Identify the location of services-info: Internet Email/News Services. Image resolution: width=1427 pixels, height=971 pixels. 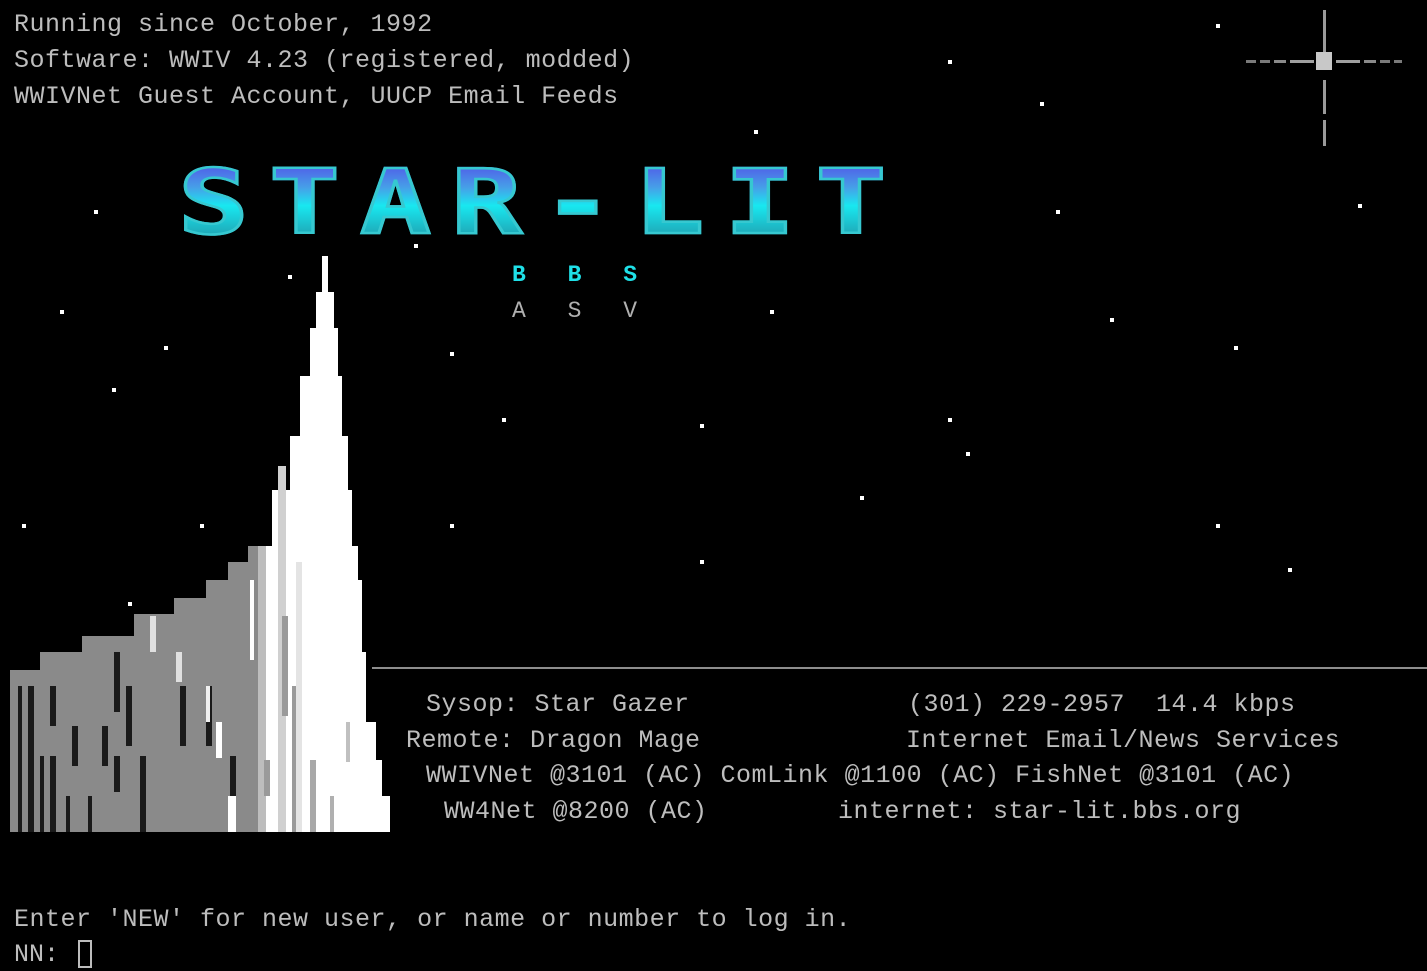
(1123, 740).